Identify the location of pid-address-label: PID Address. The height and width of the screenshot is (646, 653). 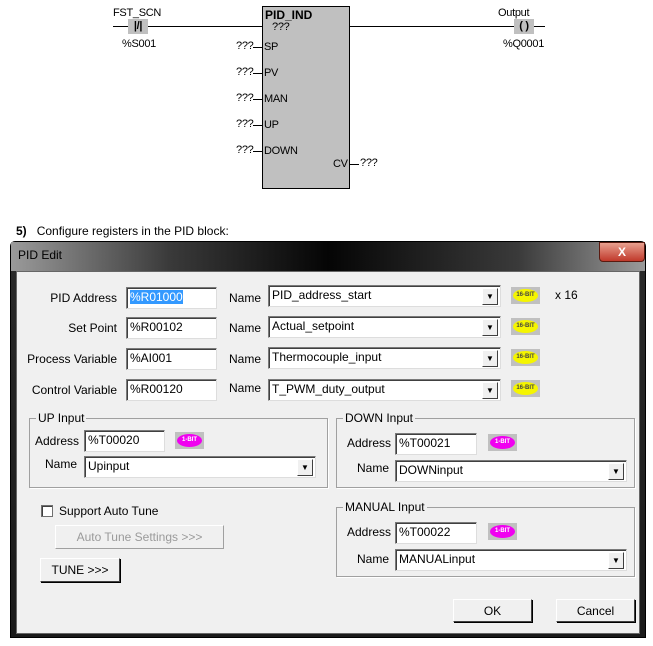
(83, 298).